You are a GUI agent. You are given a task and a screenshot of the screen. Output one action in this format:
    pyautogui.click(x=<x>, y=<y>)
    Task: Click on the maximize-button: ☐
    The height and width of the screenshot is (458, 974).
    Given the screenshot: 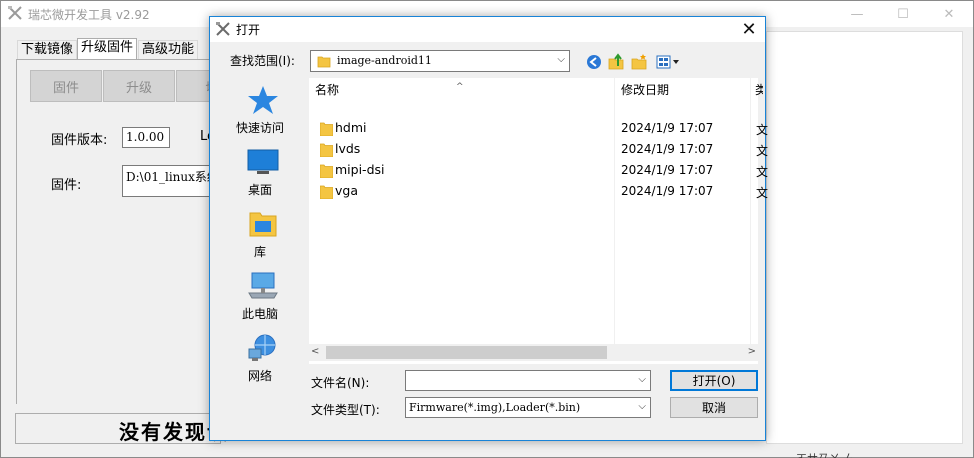 What is the action you would take?
    pyautogui.click(x=903, y=14)
    